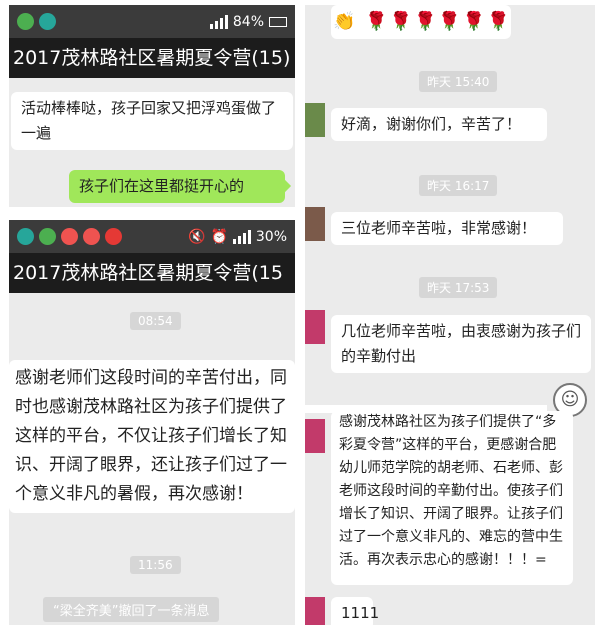  What do you see at coordinates (152, 273) in the screenshot?
I see `chat-title: 2017茂林路社区暑期夏令营(15` at bounding box center [152, 273].